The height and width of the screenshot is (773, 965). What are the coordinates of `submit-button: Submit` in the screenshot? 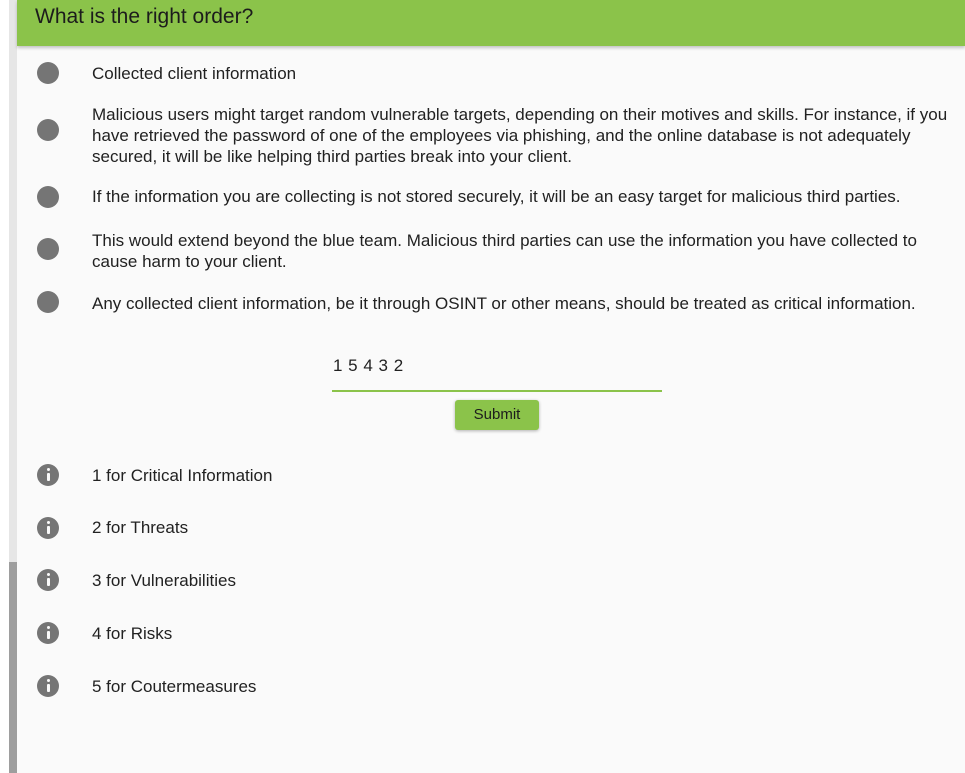 It's located at (497, 415).